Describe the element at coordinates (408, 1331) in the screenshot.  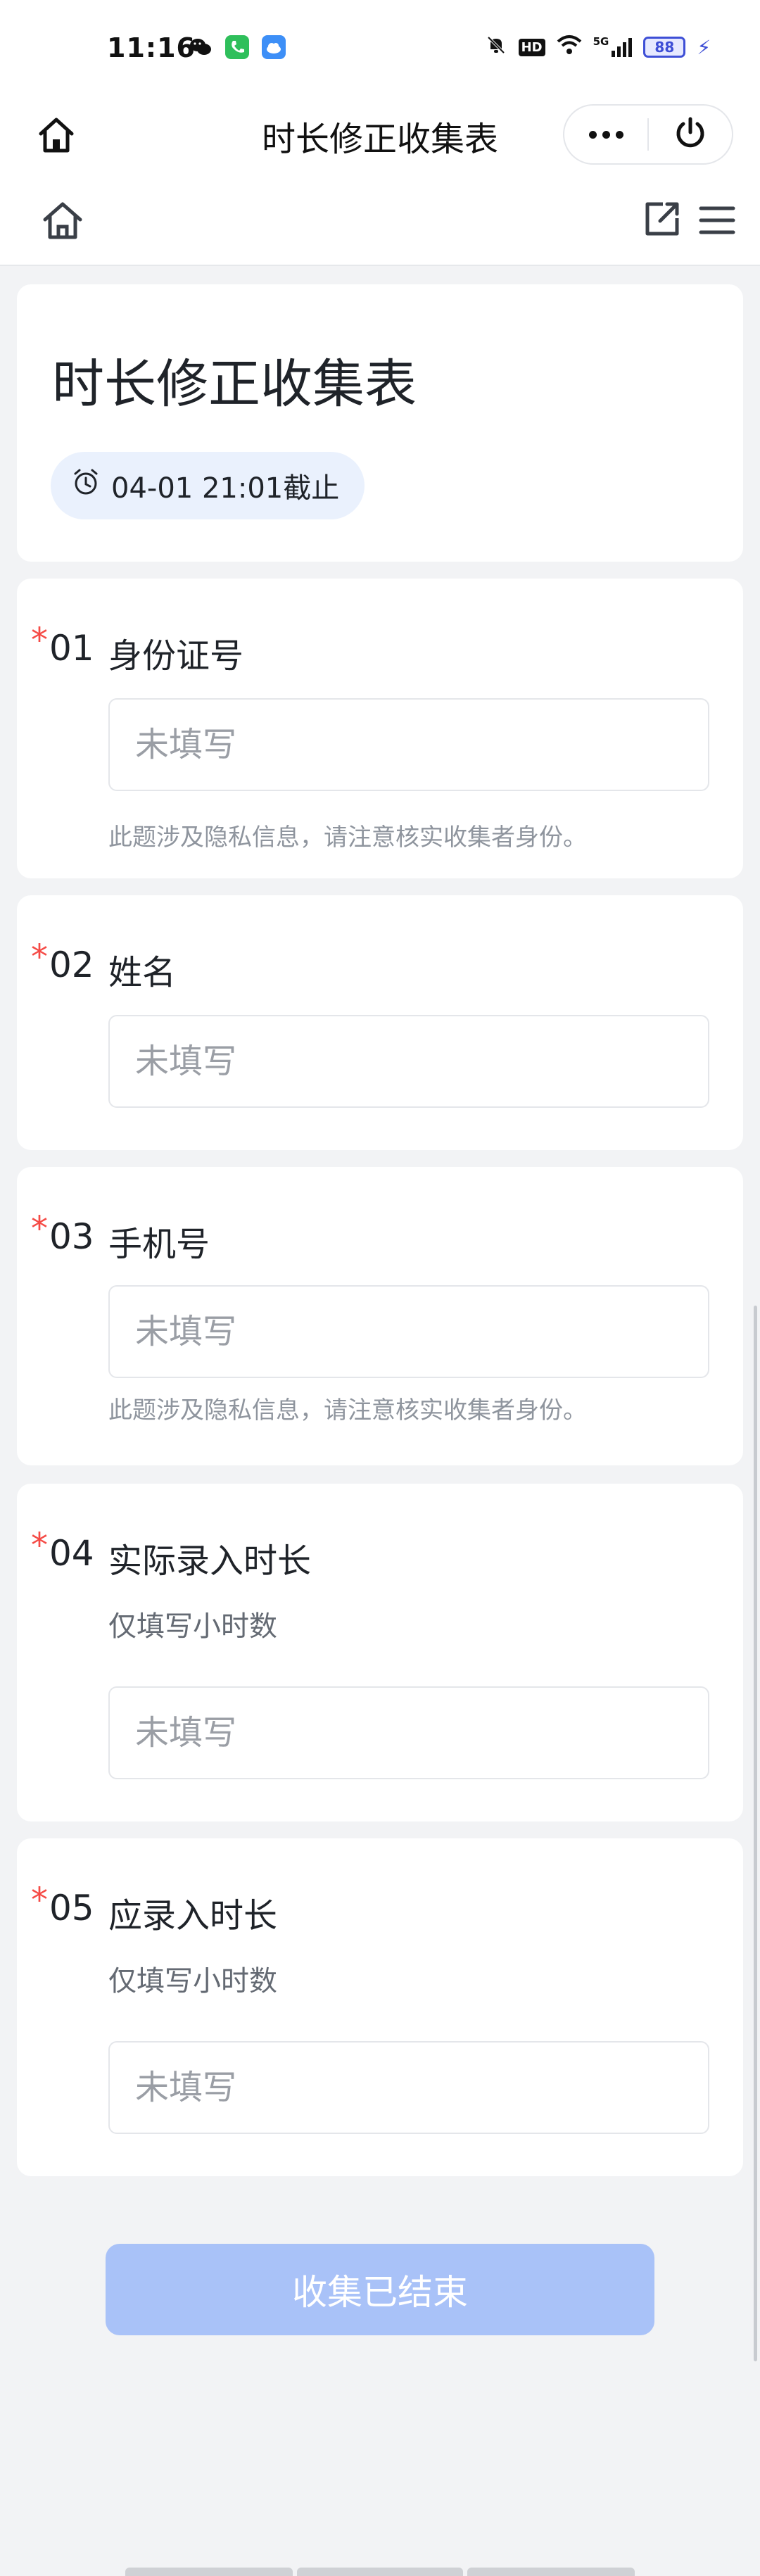
I see `phone-input` at that location.